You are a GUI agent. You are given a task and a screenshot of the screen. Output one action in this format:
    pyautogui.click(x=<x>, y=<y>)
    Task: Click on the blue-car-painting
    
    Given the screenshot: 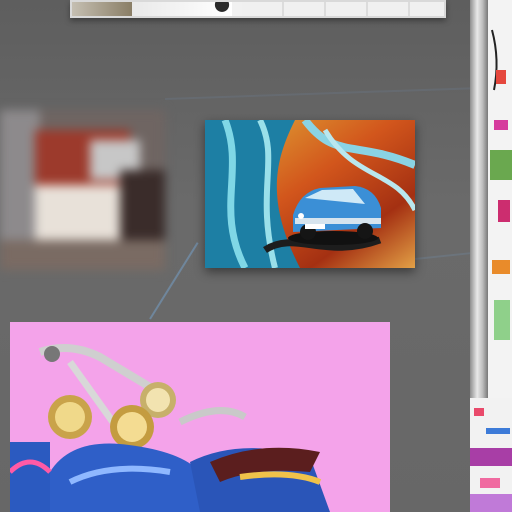 What is the action you would take?
    pyautogui.click(x=310, y=194)
    